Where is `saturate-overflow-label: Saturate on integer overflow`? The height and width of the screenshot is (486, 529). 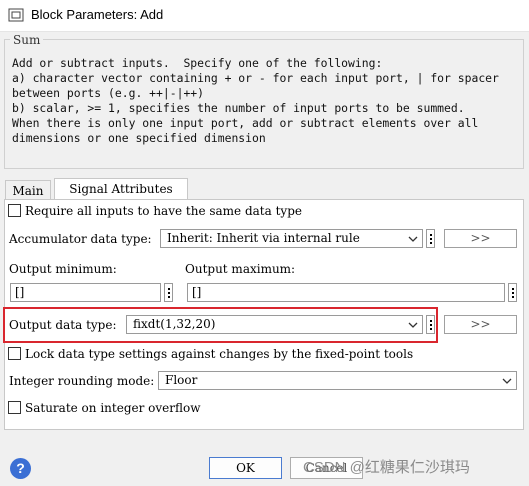 saturate-overflow-label: Saturate on integer overflow is located at coordinates (113, 408).